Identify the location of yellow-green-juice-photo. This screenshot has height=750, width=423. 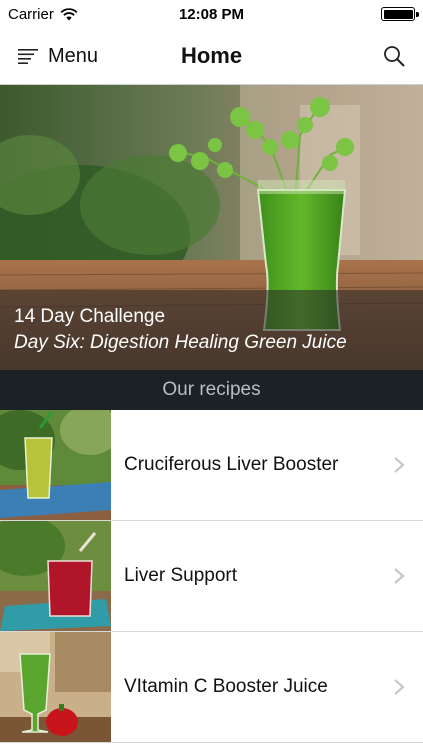
(55, 465).